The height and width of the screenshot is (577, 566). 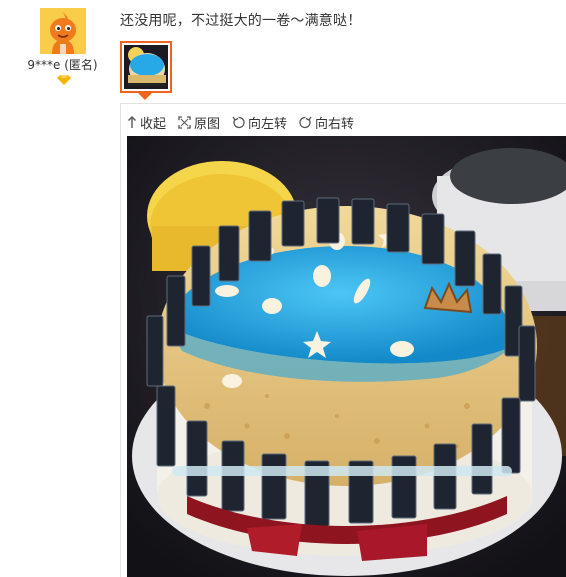 What do you see at coordinates (145, 96) in the screenshot?
I see `thumbnail-selected-arrow` at bounding box center [145, 96].